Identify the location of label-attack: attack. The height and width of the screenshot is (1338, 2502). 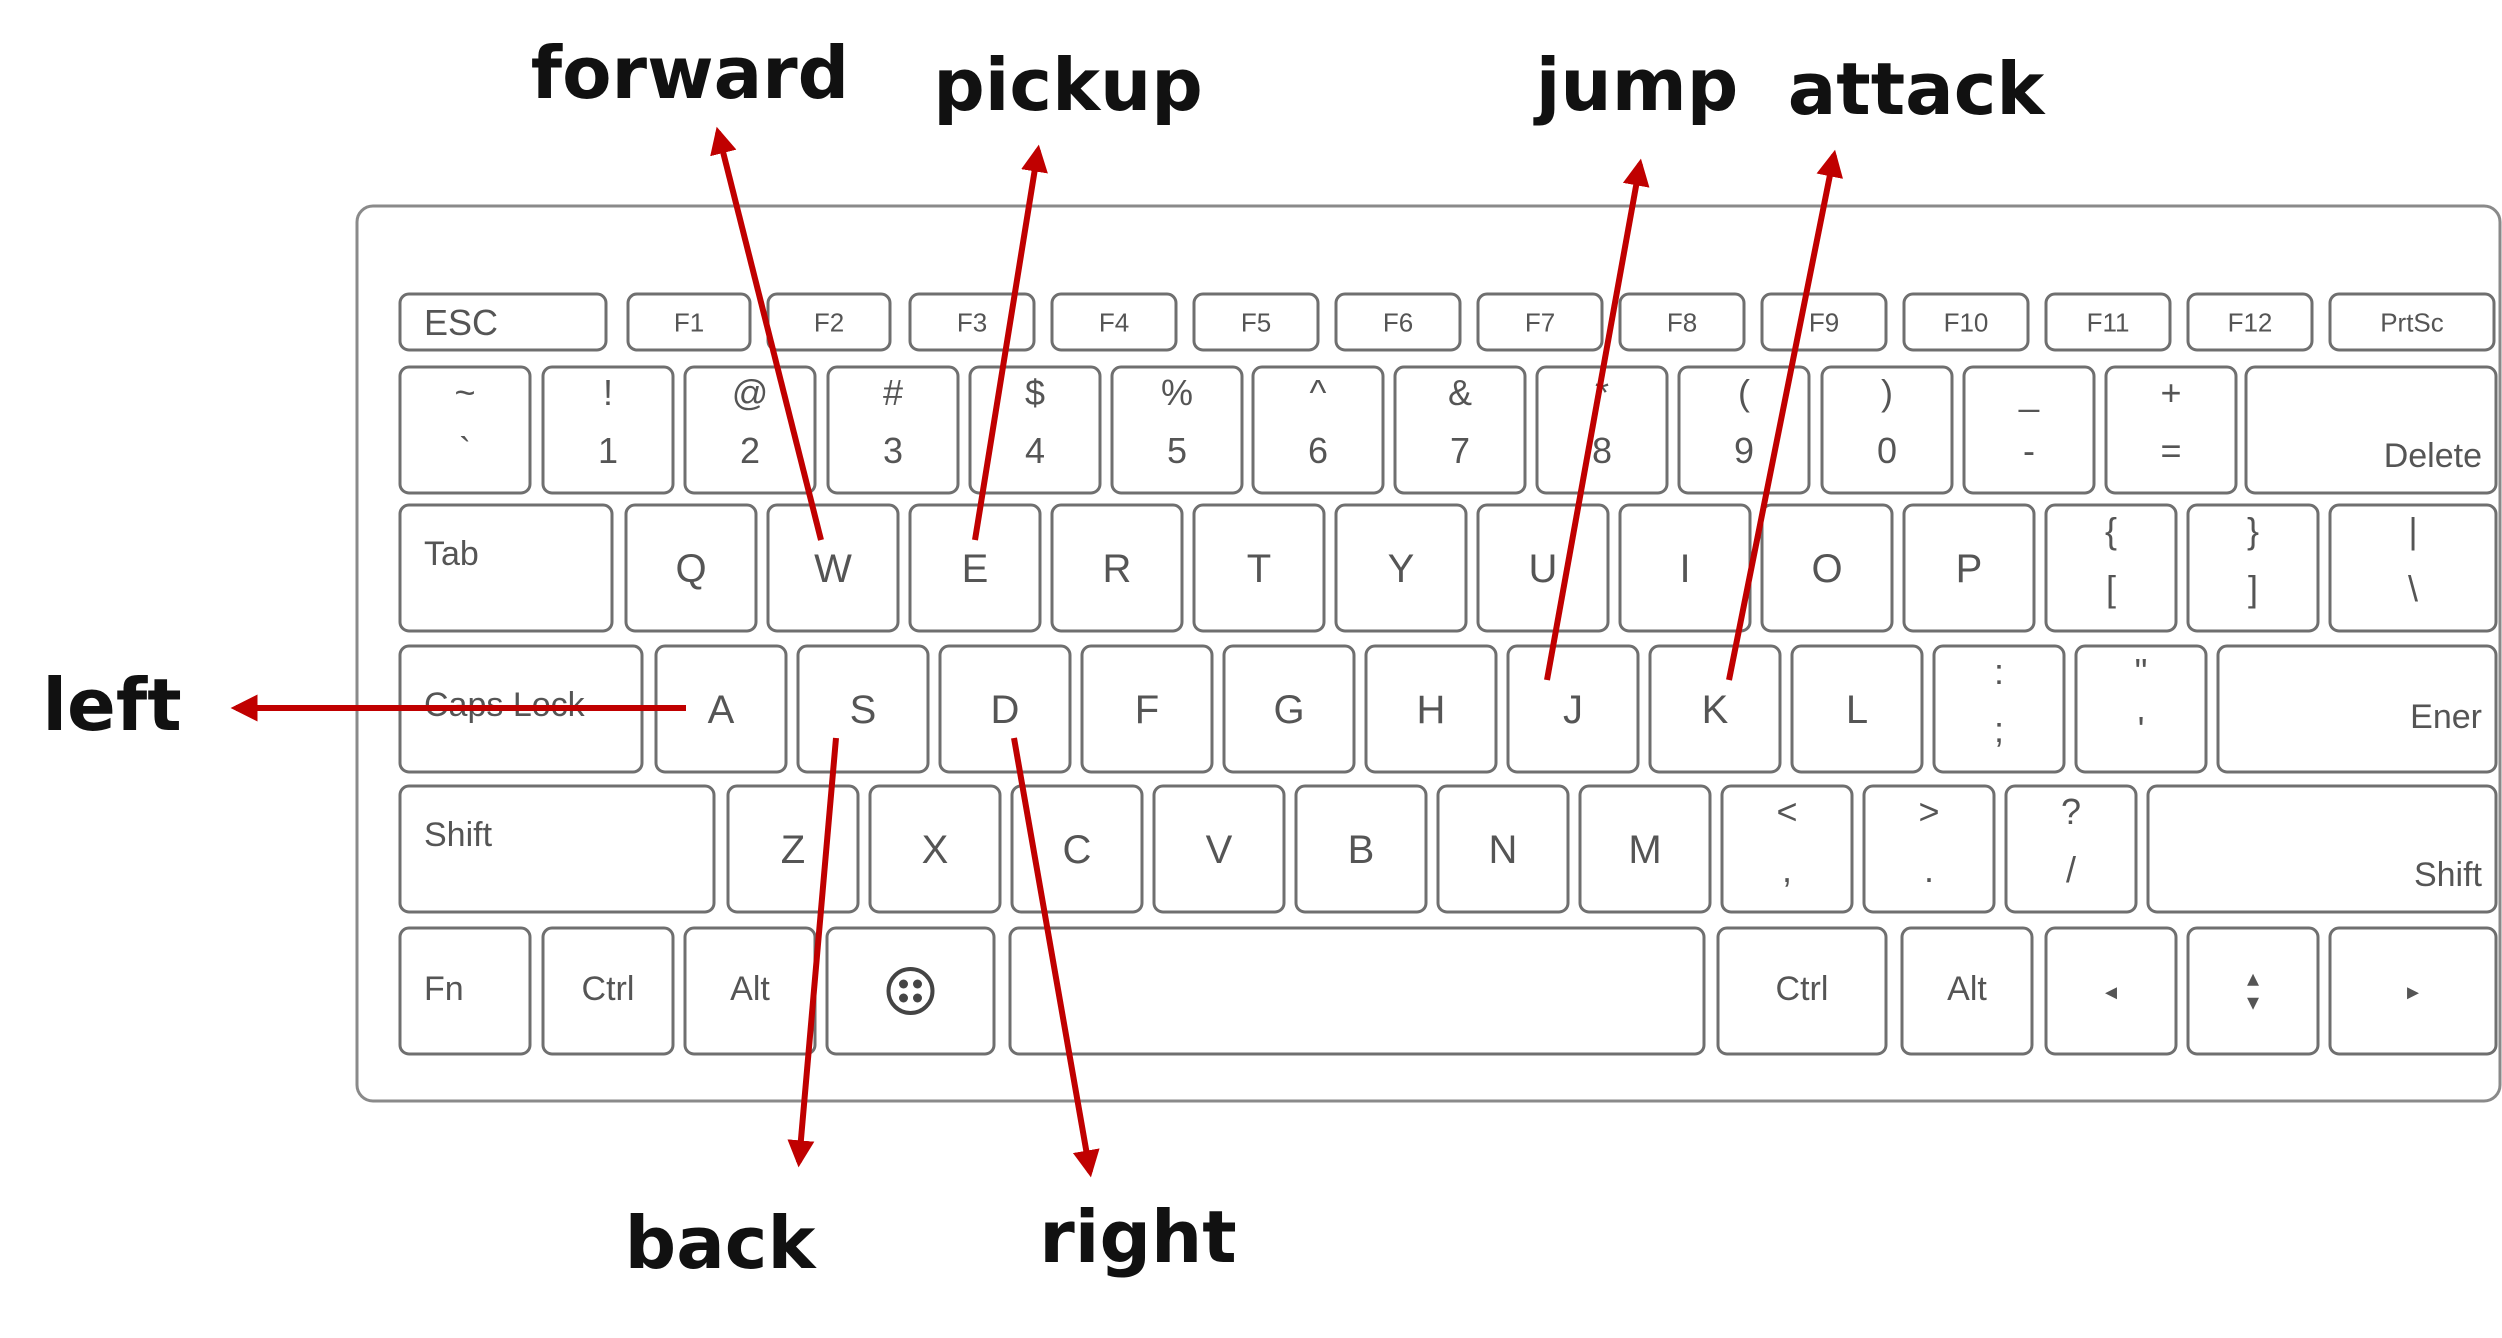
(1917, 89).